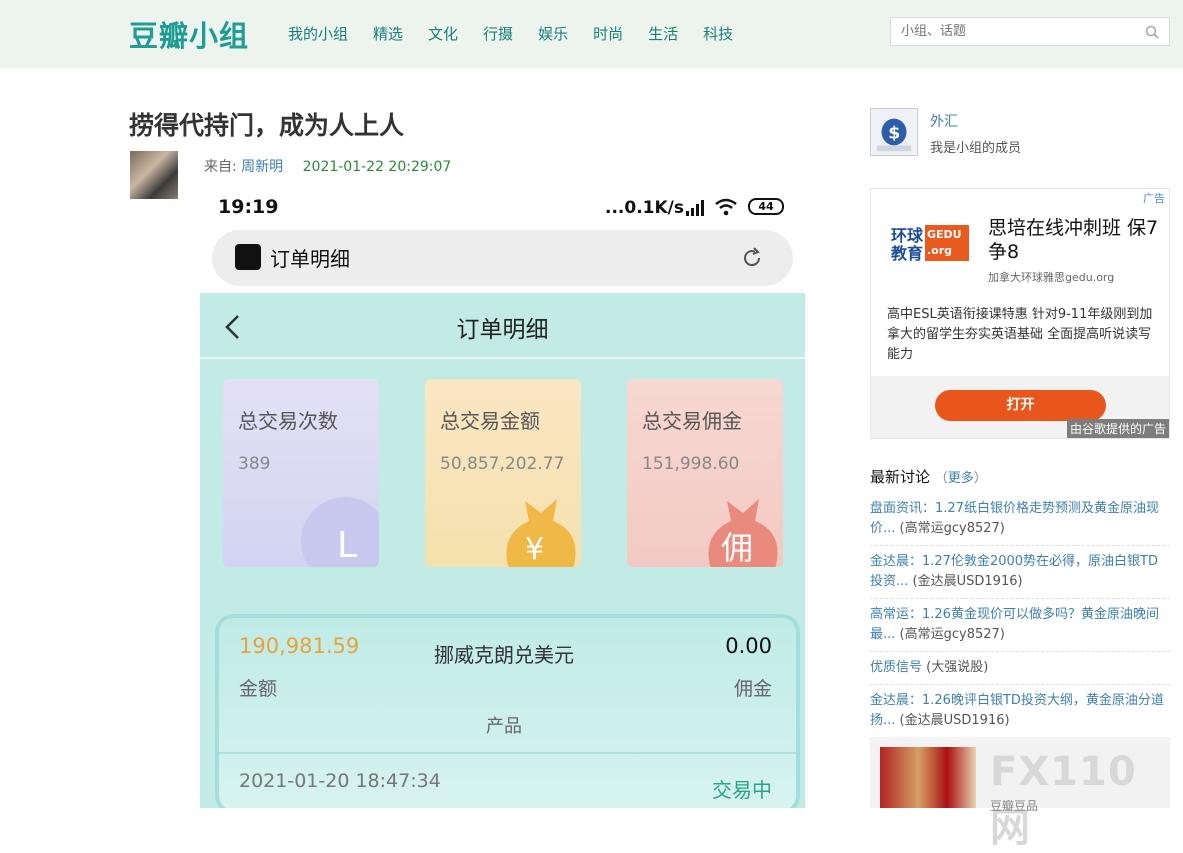 The height and width of the screenshot is (853, 1183). Describe the element at coordinates (262, 167) in the screenshot. I see `author-link: 周新明` at that location.